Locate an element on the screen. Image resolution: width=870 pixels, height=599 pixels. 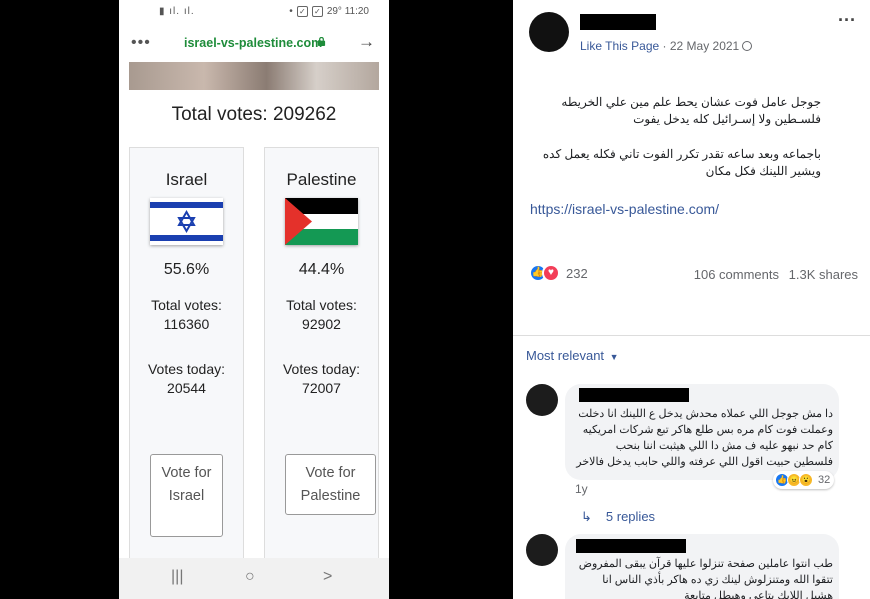
engagement-counts: 106 comments 1.3K shares is located at coordinates (776, 274).